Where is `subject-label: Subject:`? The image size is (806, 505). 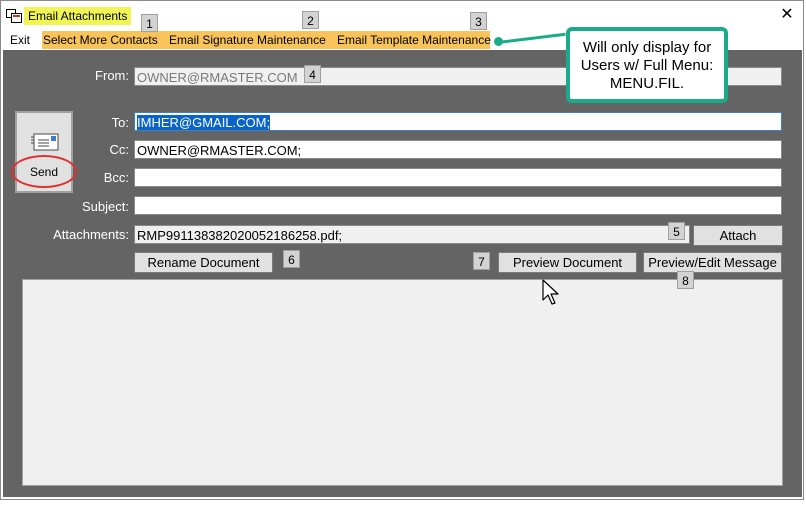
subject-label: Subject: is located at coordinates (105, 206).